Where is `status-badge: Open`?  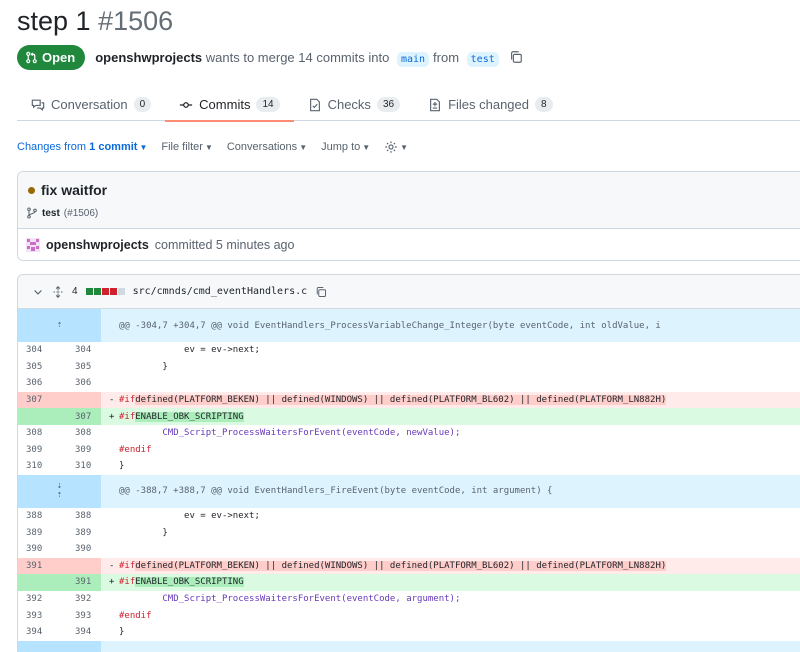 status-badge: Open is located at coordinates (51, 57).